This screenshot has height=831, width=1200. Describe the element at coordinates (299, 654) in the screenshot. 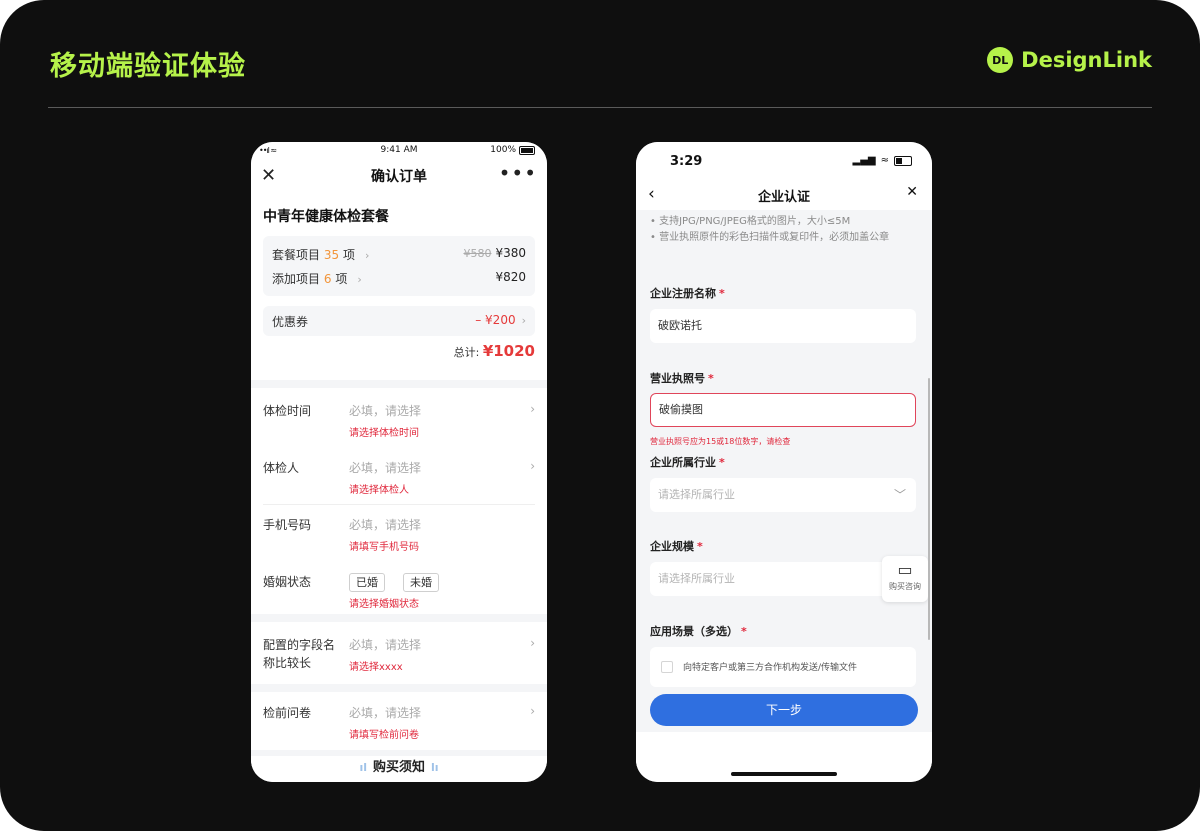

I see `field-label: 配置的字段名 称比较长` at that location.